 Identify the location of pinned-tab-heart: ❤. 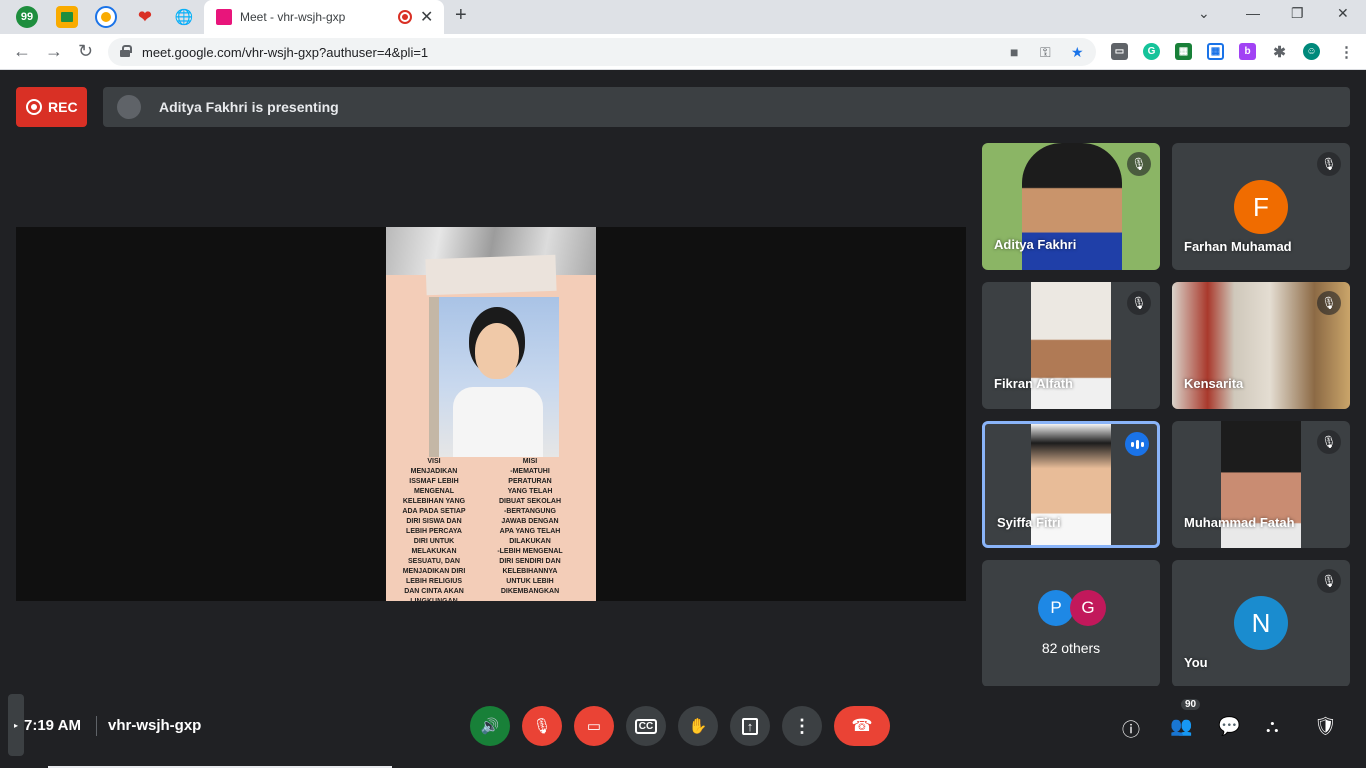
(145, 17).